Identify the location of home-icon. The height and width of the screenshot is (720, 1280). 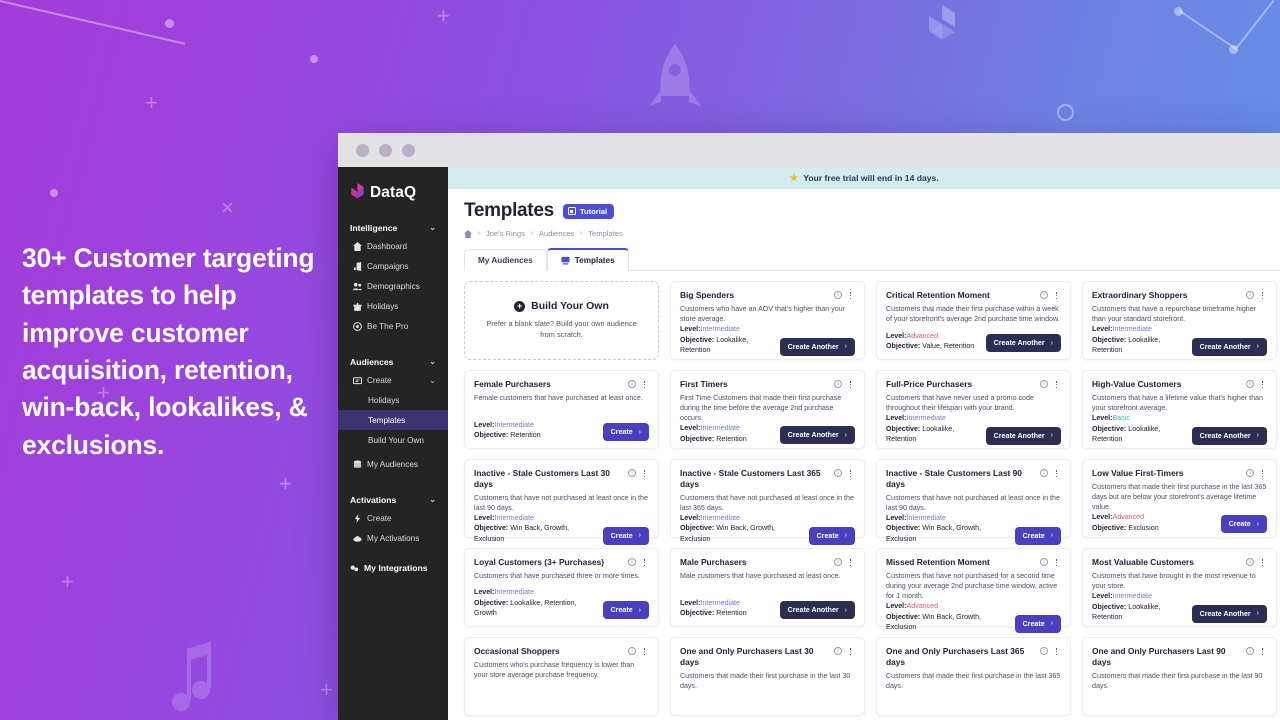
(468, 233).